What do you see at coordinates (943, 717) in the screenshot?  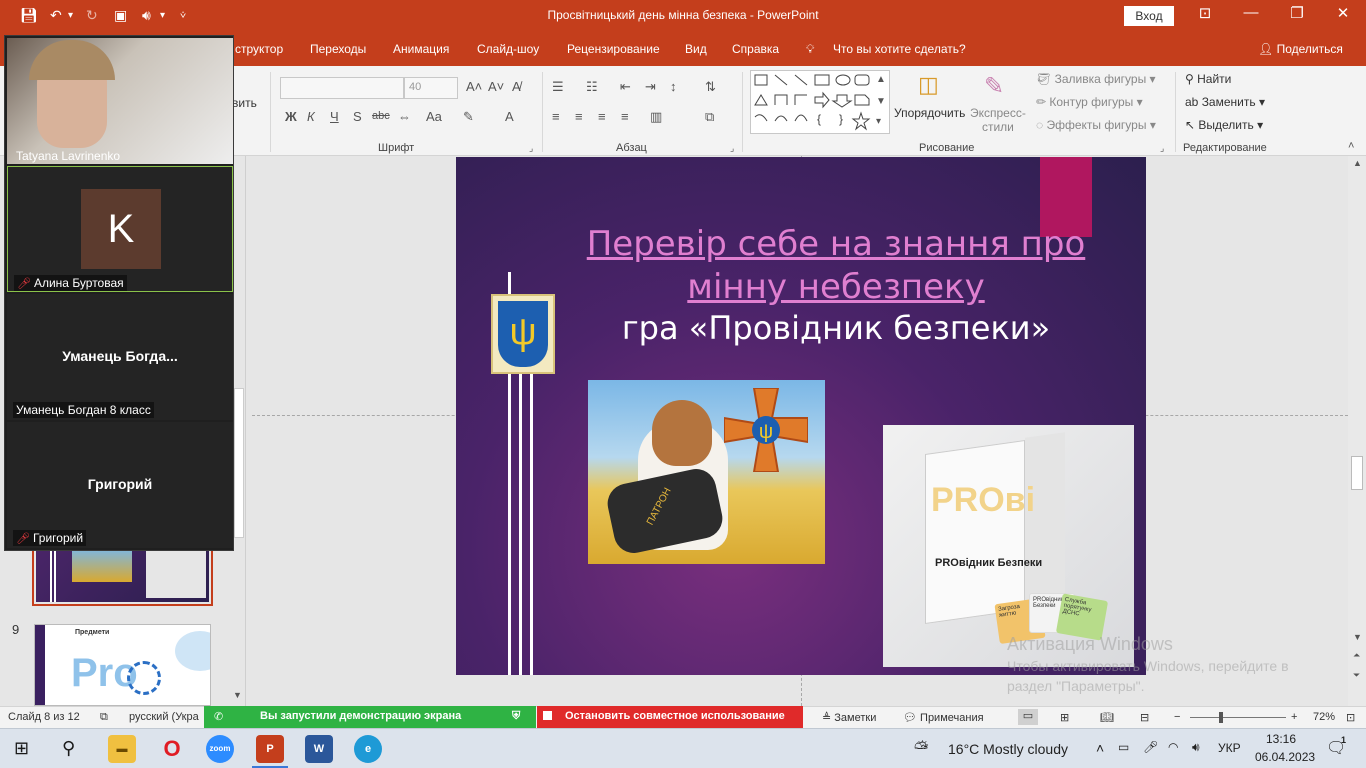 I see `comments-button: 💬︎ Примечания` at bounding box center [943, 717].